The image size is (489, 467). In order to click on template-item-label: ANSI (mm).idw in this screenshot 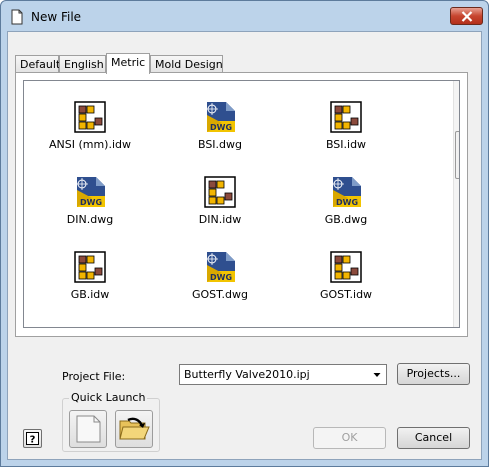, I will do `click(90, 144)`.